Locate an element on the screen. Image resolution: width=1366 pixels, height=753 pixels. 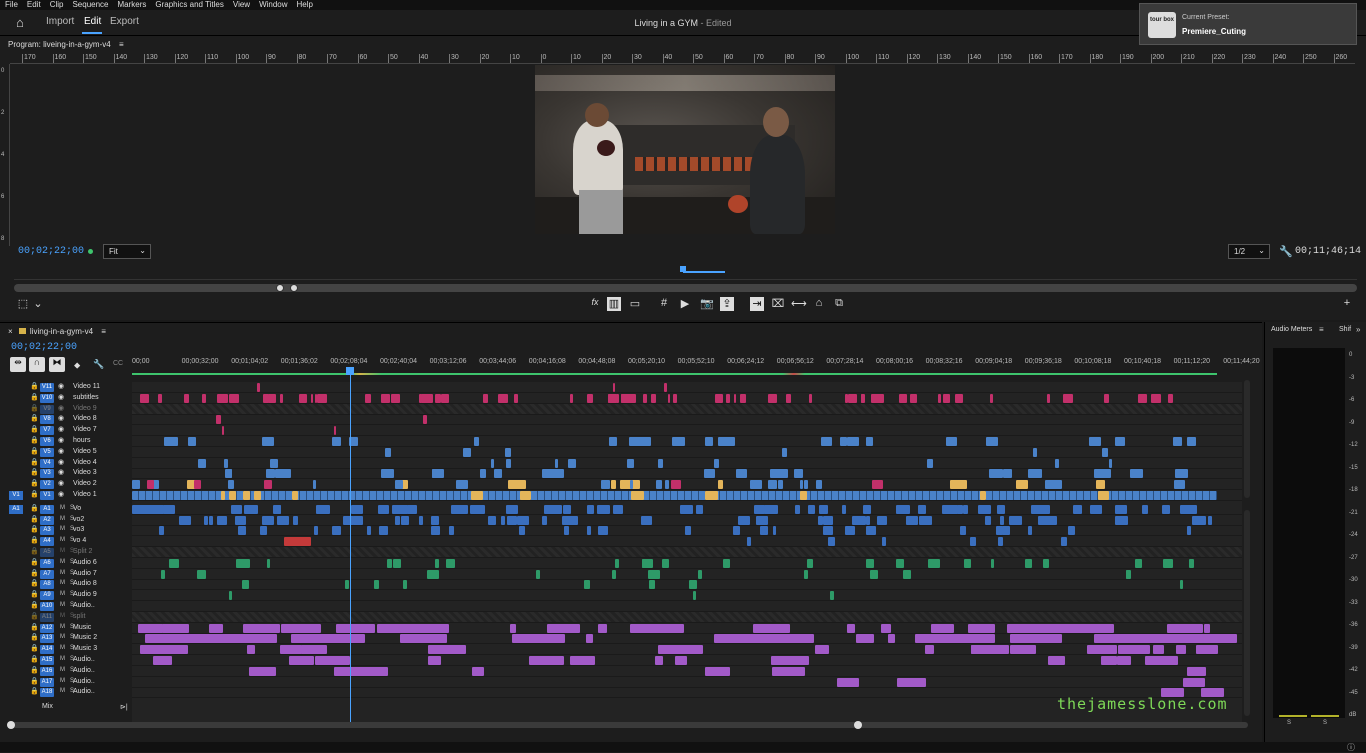
resolution-select: 1/2 ⌄ is located at coordinates (1249, 251).